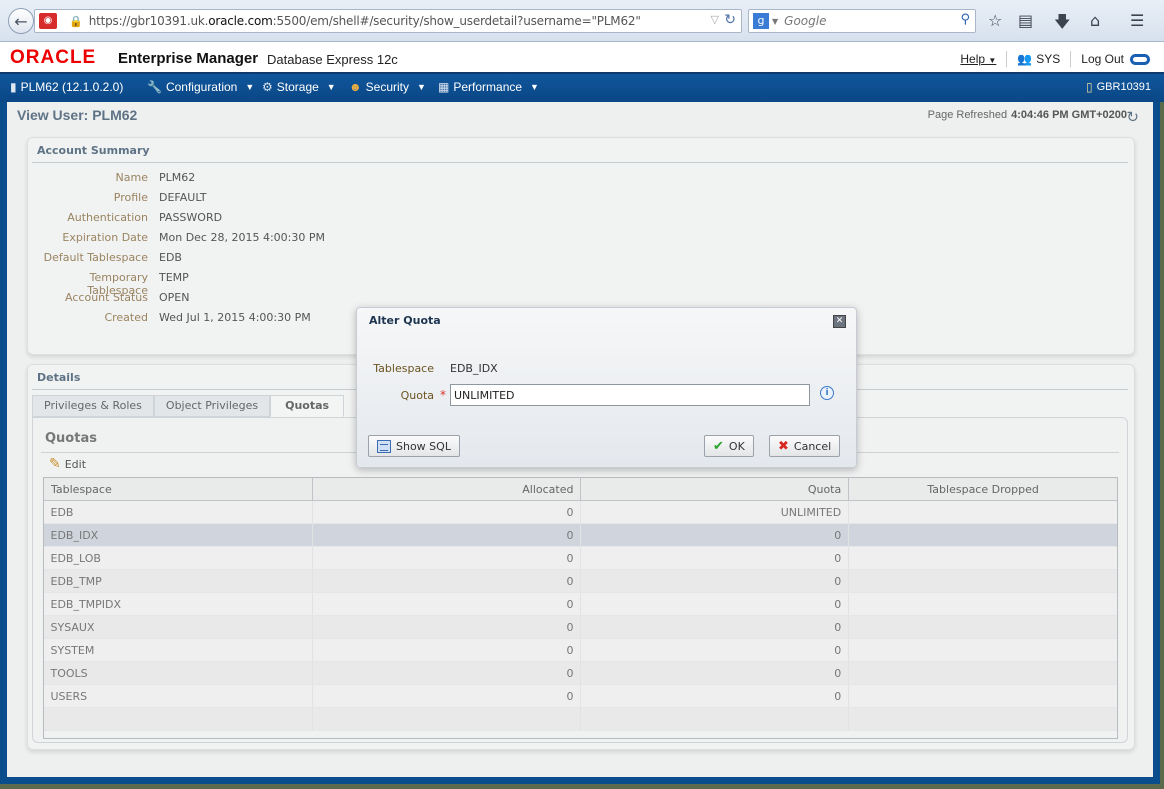 This screenshot has width=1164, height=789. I want to click on download-icon: 🡇, so click(1062, 24).